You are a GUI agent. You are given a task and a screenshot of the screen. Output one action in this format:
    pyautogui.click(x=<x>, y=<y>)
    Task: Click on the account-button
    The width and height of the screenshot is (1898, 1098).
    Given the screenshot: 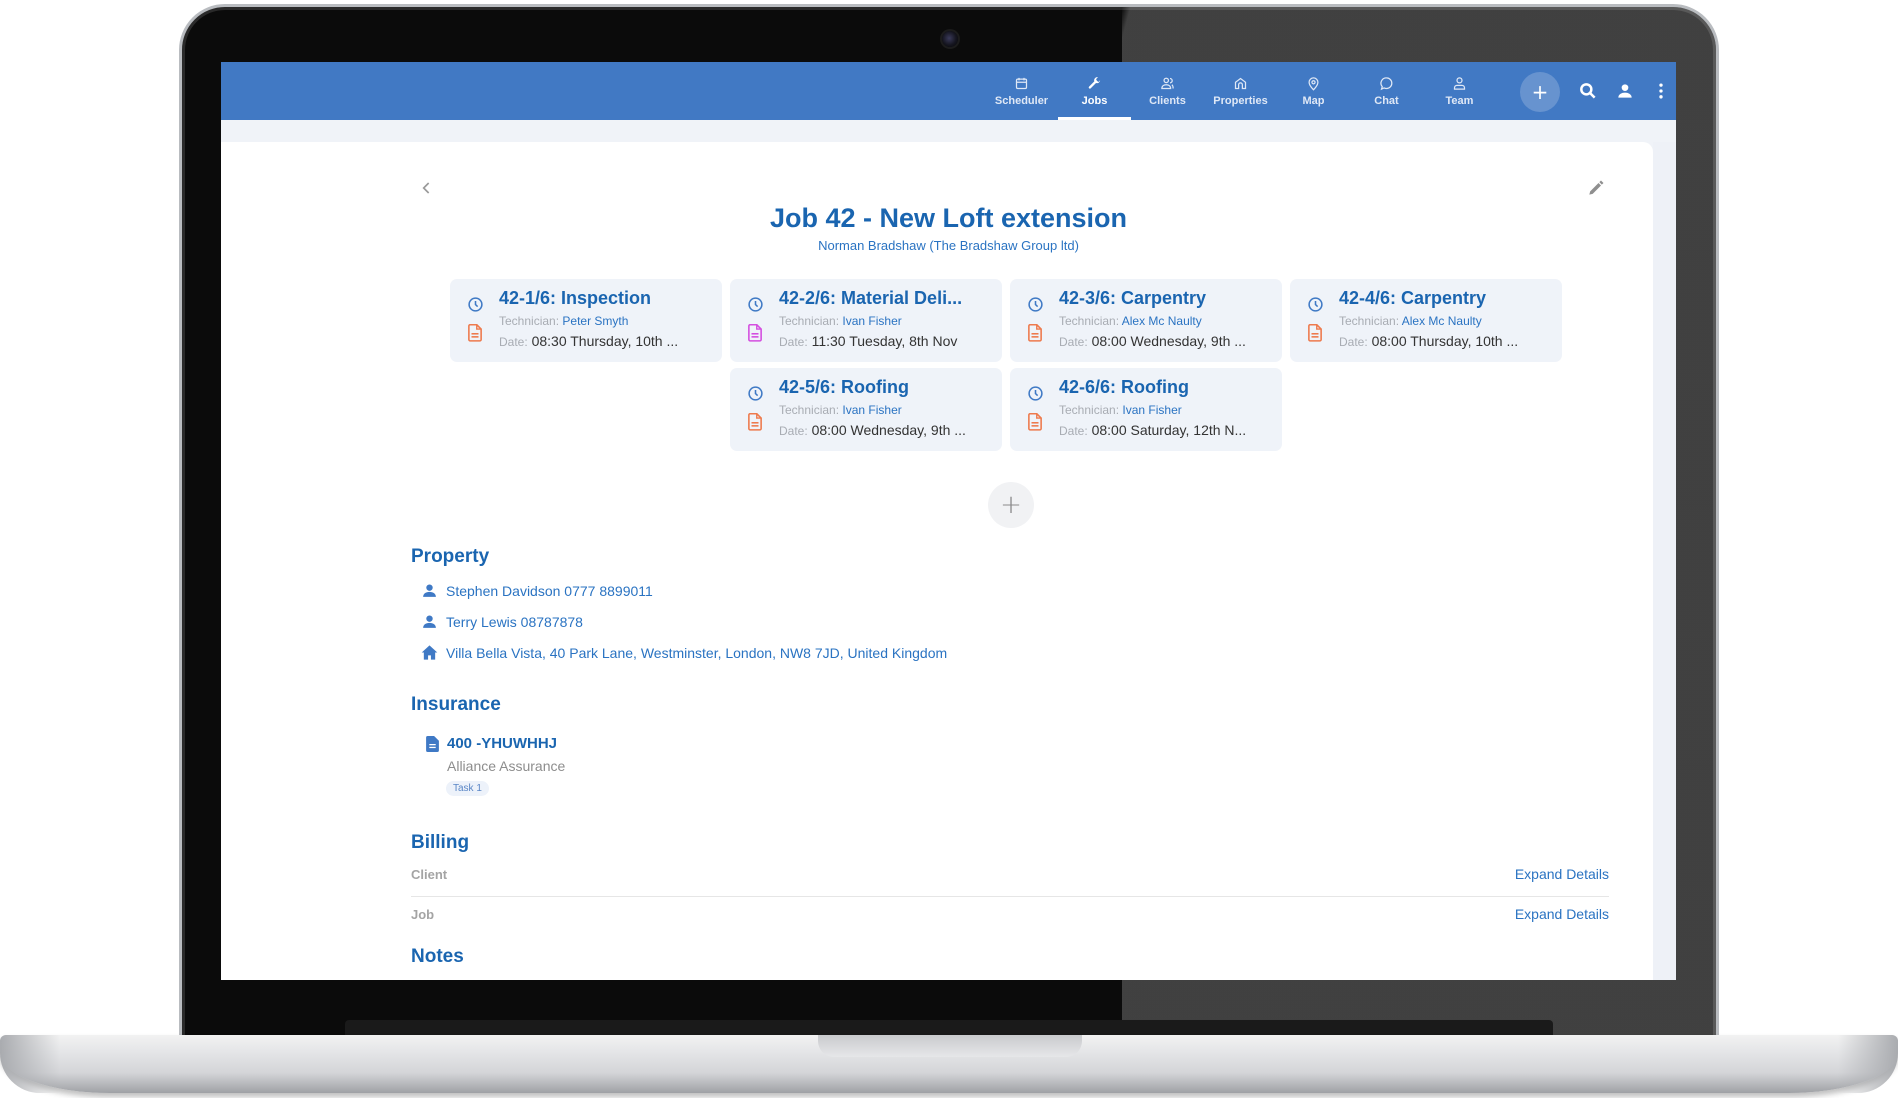 What is the action you would take?
    pyautogui.click(x=1625, y=91)
    